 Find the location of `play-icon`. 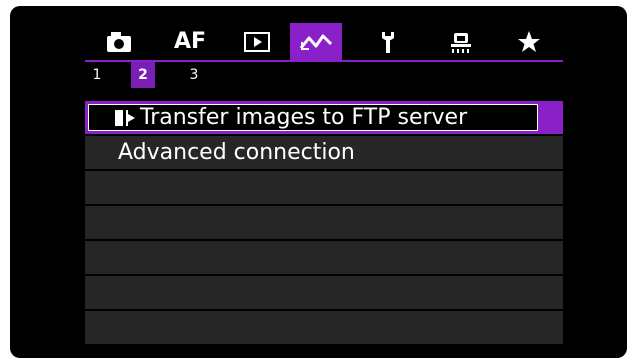

play-icon is located at coordinates (257, 41).